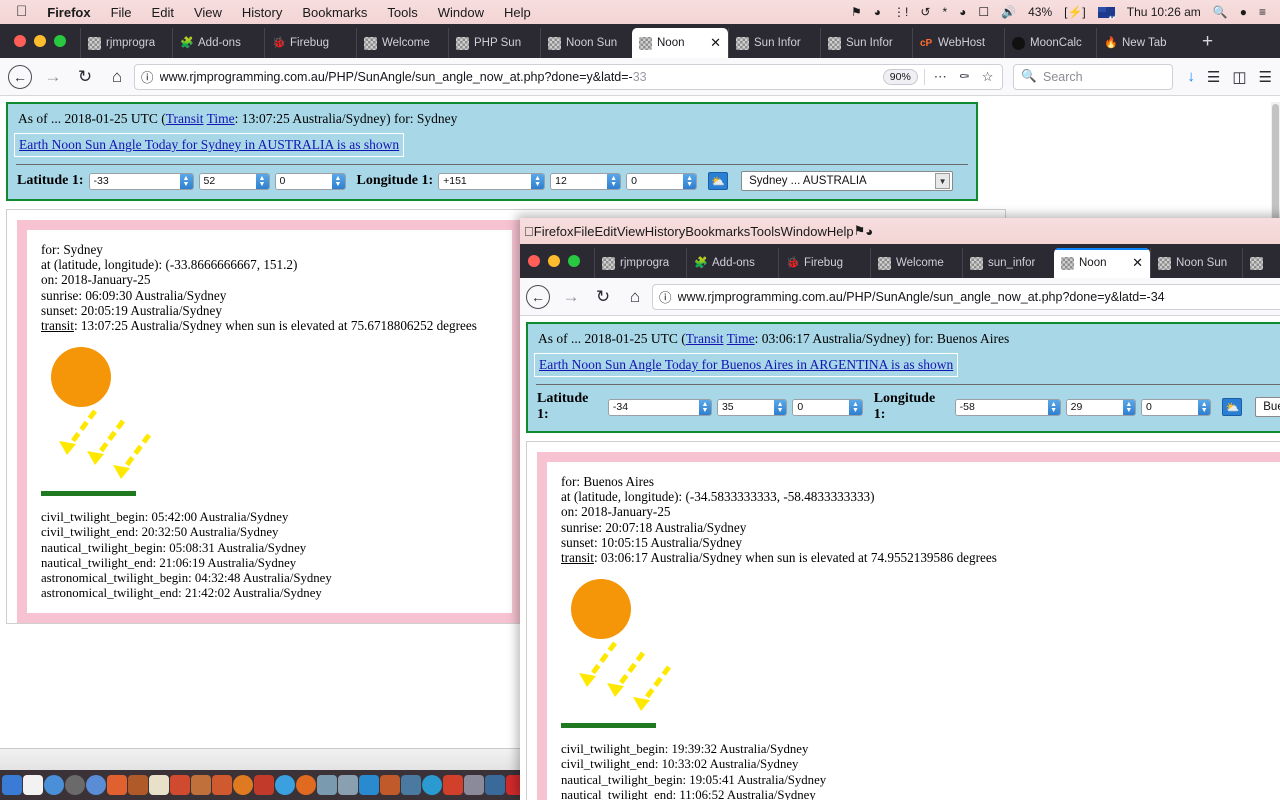 The width and height of the screenshot is (1280, 800). Describe the element at coordinates (1243, 12) in the screenshot. I see `siri-icon: ●` at that location.